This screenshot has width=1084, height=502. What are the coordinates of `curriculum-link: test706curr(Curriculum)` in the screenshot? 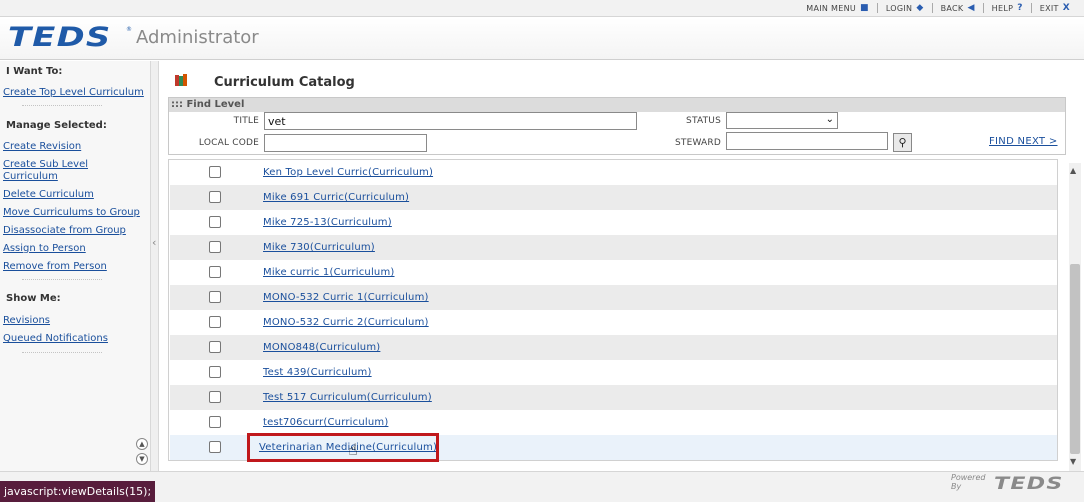 It's located at (325, 422).